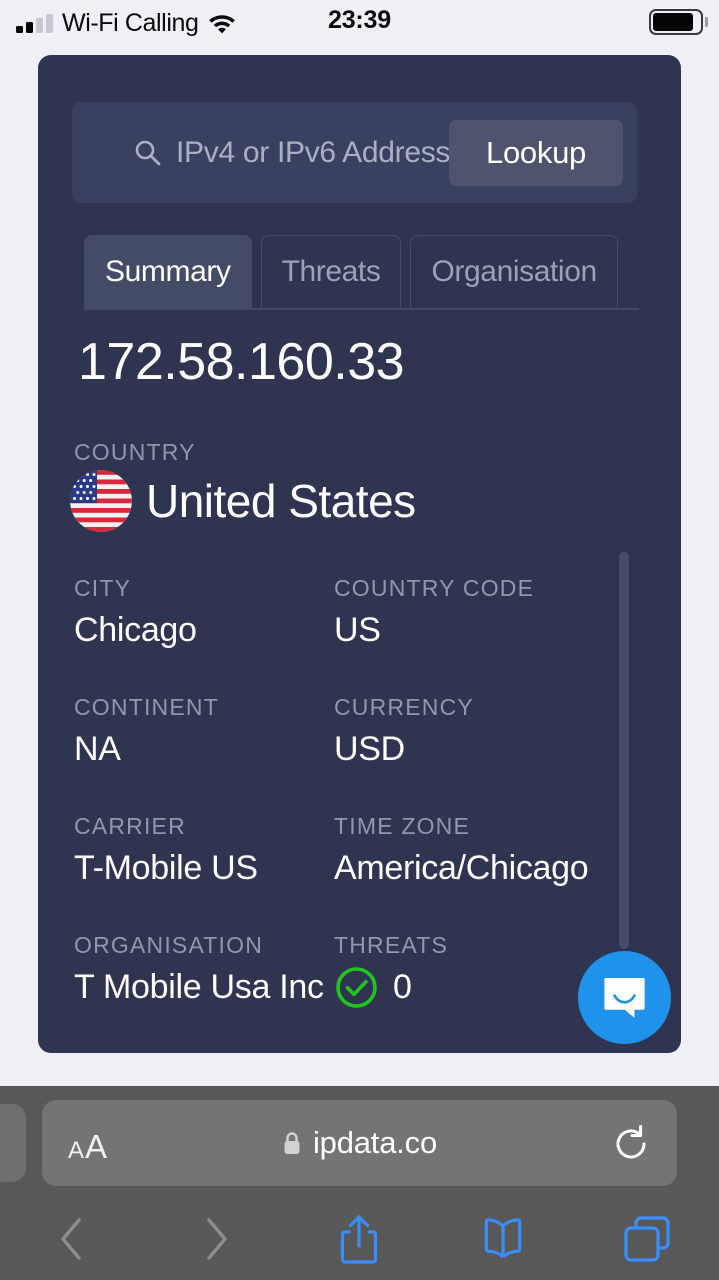  What do you see at coordinates (130, 826) in the screenshot?
I see `field-label: CARRIER` at bounding box center [130, 826].